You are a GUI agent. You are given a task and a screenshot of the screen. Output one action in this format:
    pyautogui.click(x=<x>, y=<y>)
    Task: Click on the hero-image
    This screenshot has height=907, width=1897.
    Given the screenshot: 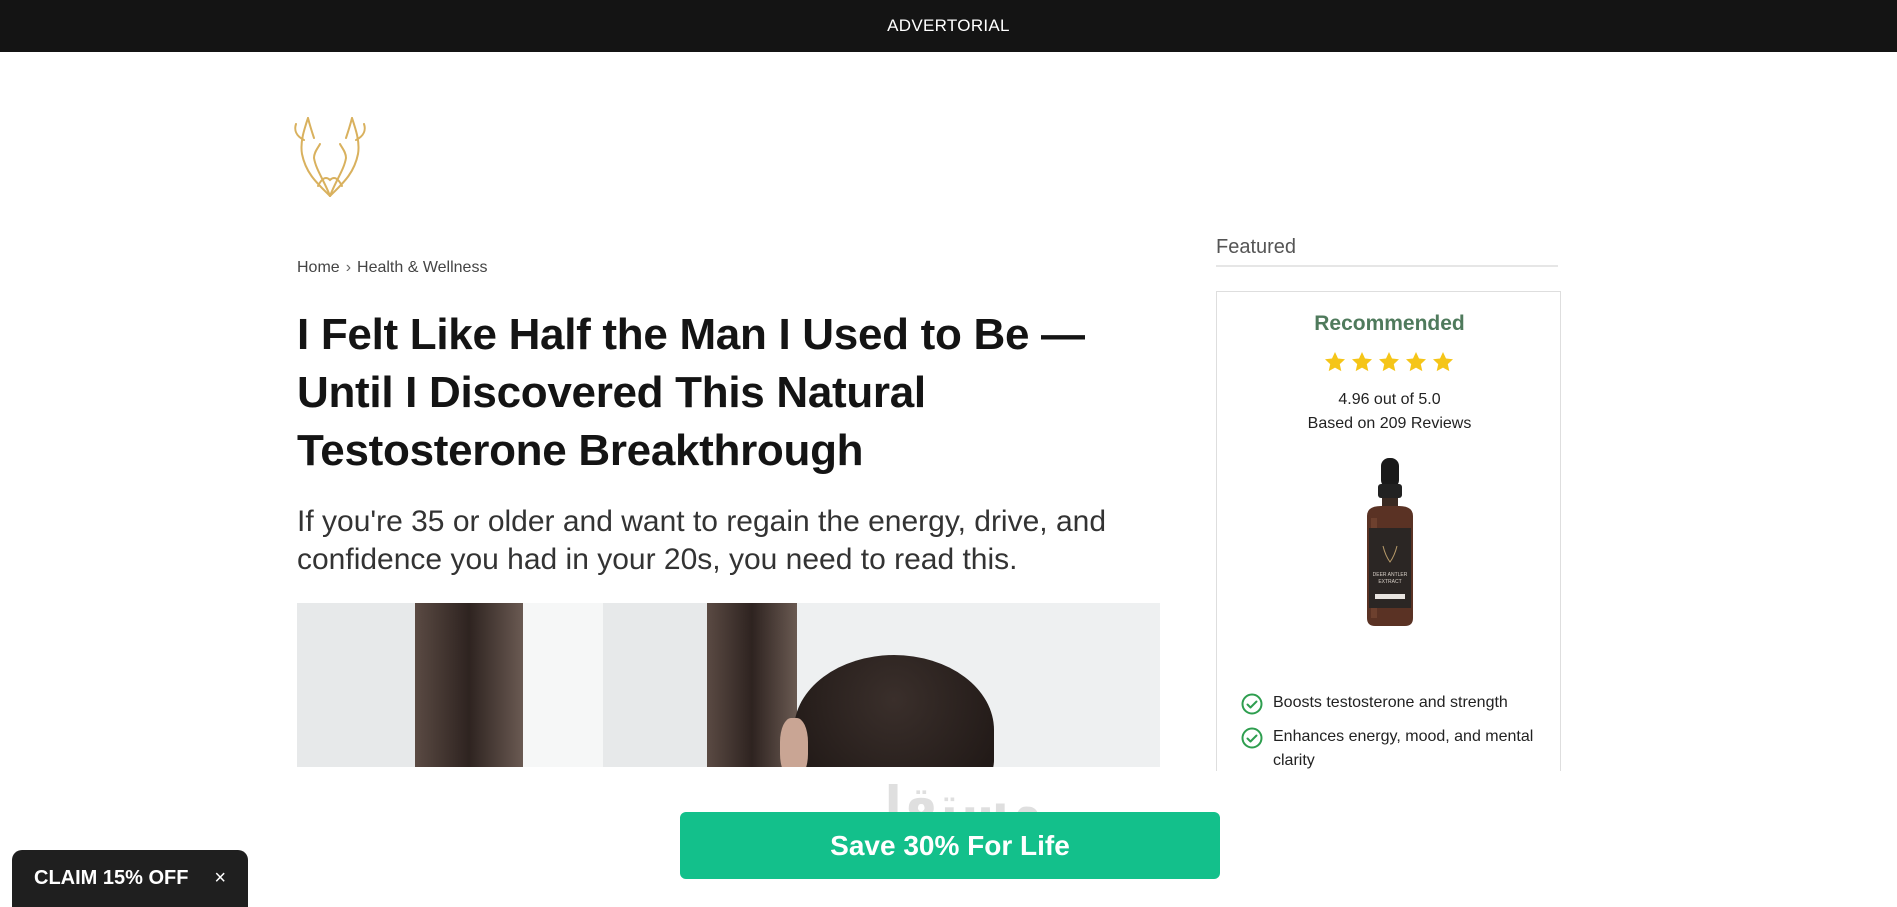 What is the action you would take?
    pyautogui.click(x=728, y=685)
    